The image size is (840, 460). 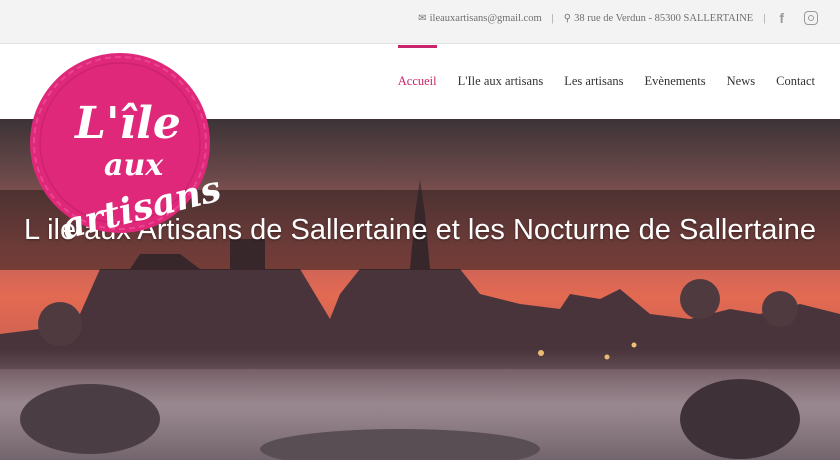 What do you see at coordinates (501, 82) in the screenshot?
I see `nav-item-ile-aux-artisans: L'Ile aux artisans` at bounding box center [501, 82].